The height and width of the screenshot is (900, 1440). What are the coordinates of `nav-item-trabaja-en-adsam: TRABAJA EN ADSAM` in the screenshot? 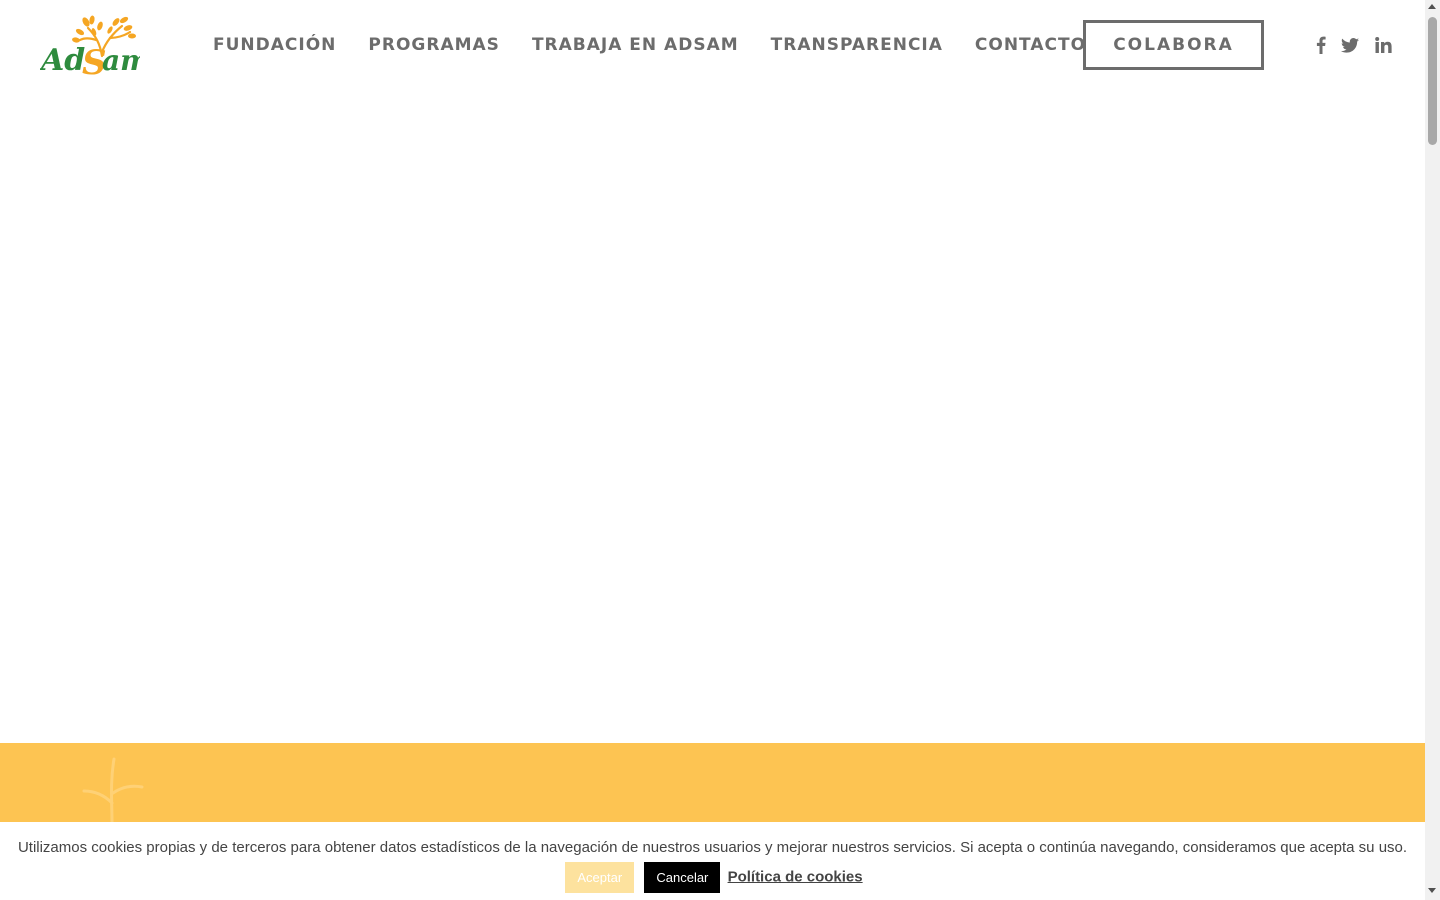 It's located at (635, 45).